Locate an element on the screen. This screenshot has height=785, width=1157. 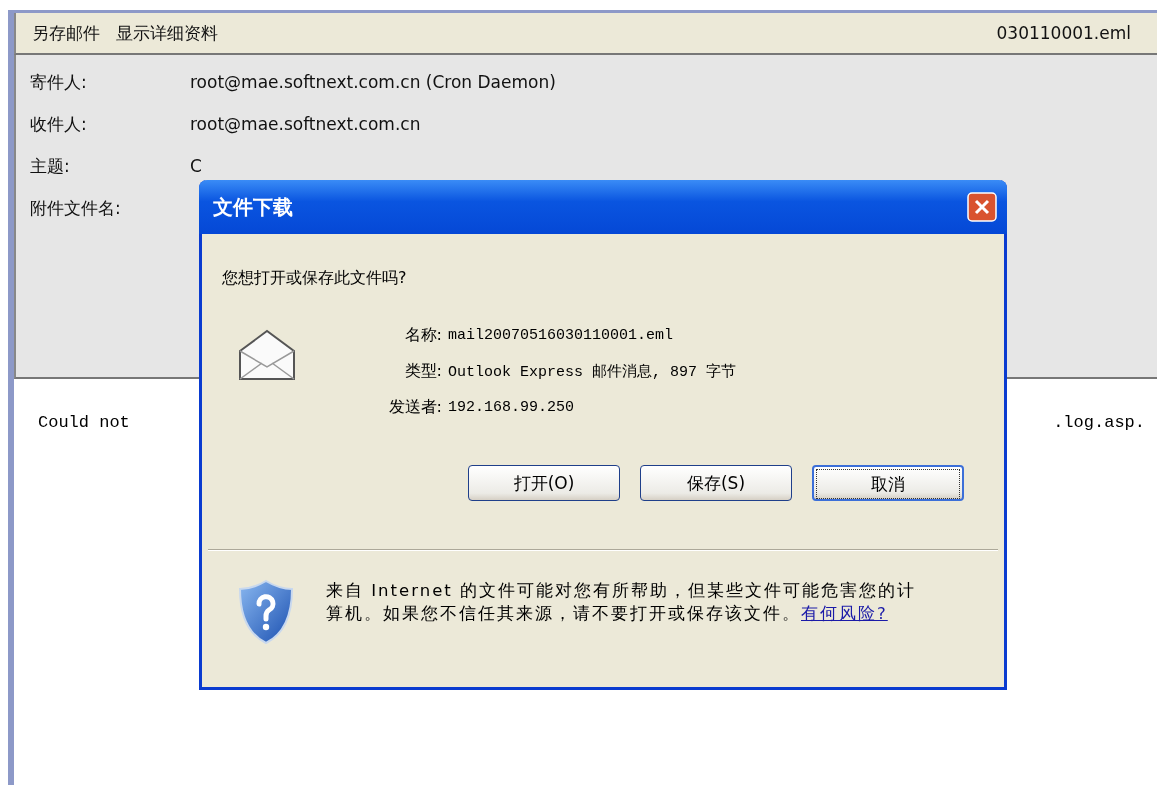
envelope-icon is located at coordinates (267, 355).